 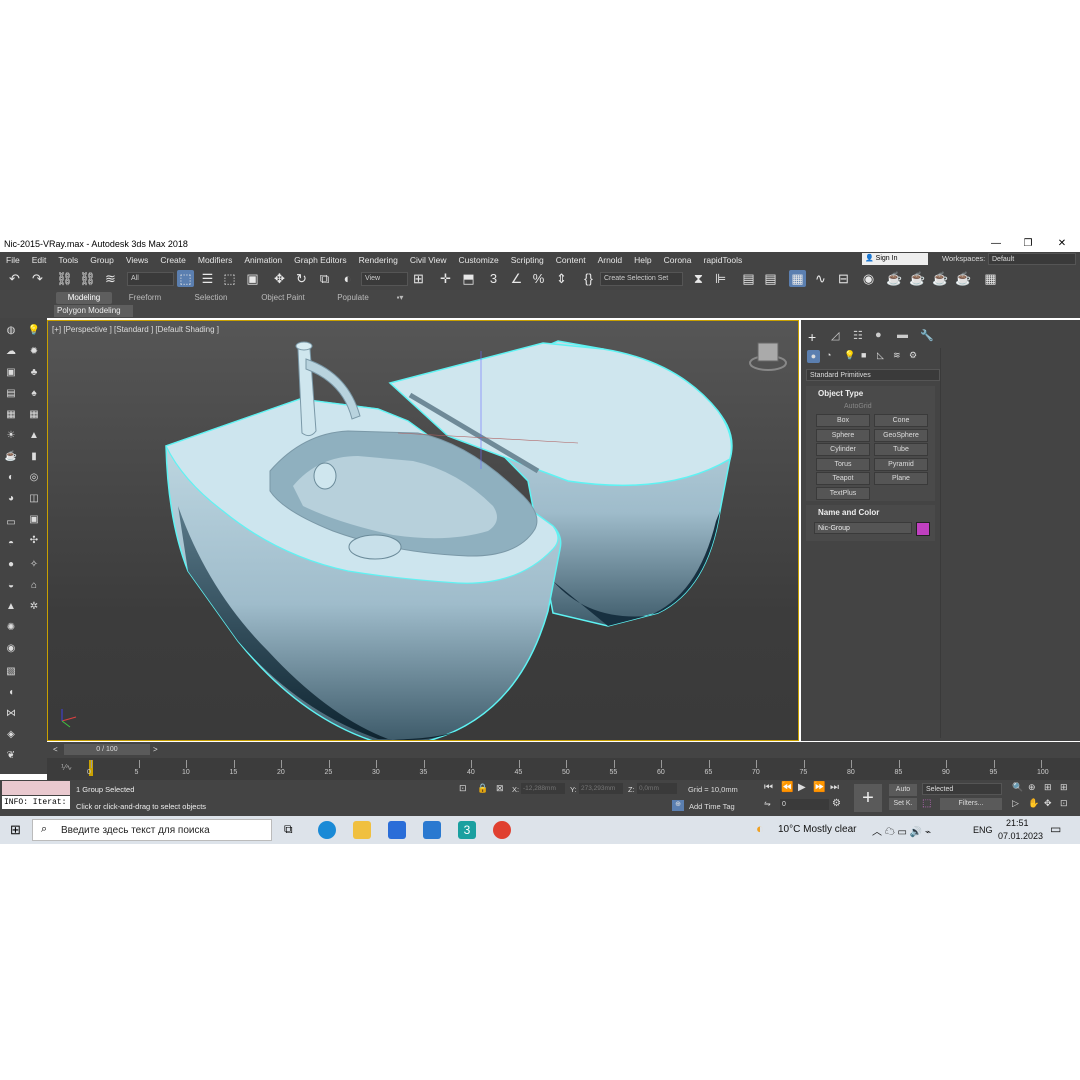 I want to click on signin-button: 👤 Sign In, so click(x=895, y=259).